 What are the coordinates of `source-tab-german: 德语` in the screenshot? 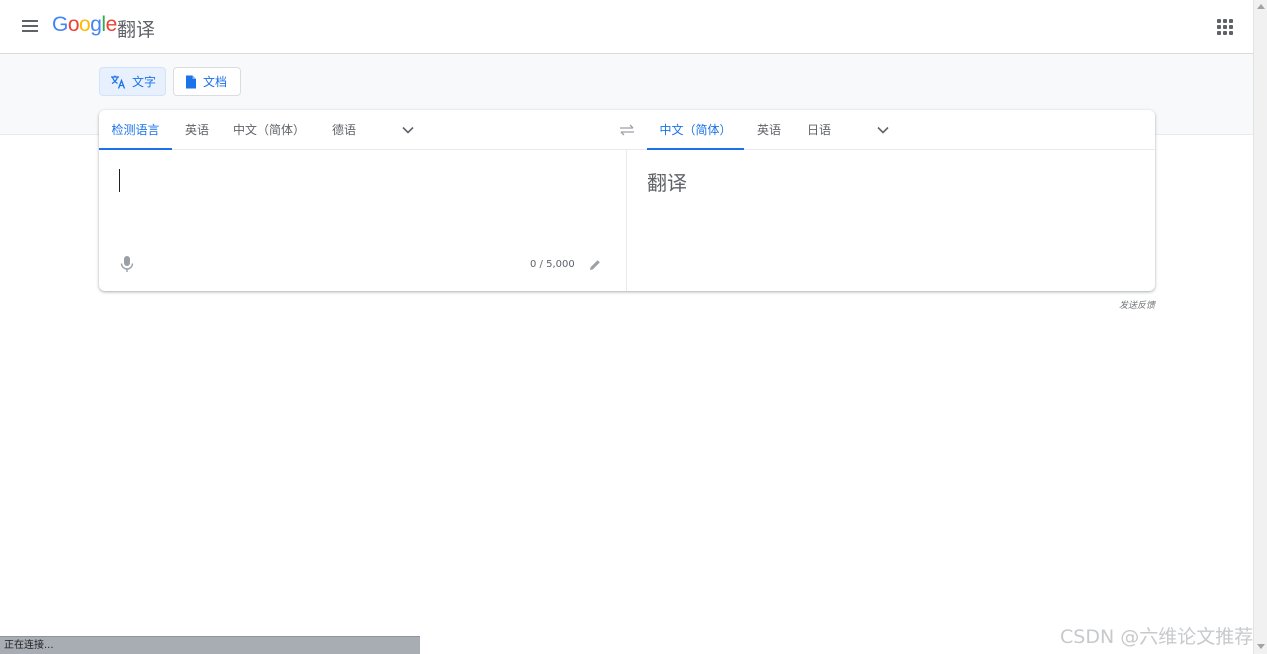 It's located at (344, 130).